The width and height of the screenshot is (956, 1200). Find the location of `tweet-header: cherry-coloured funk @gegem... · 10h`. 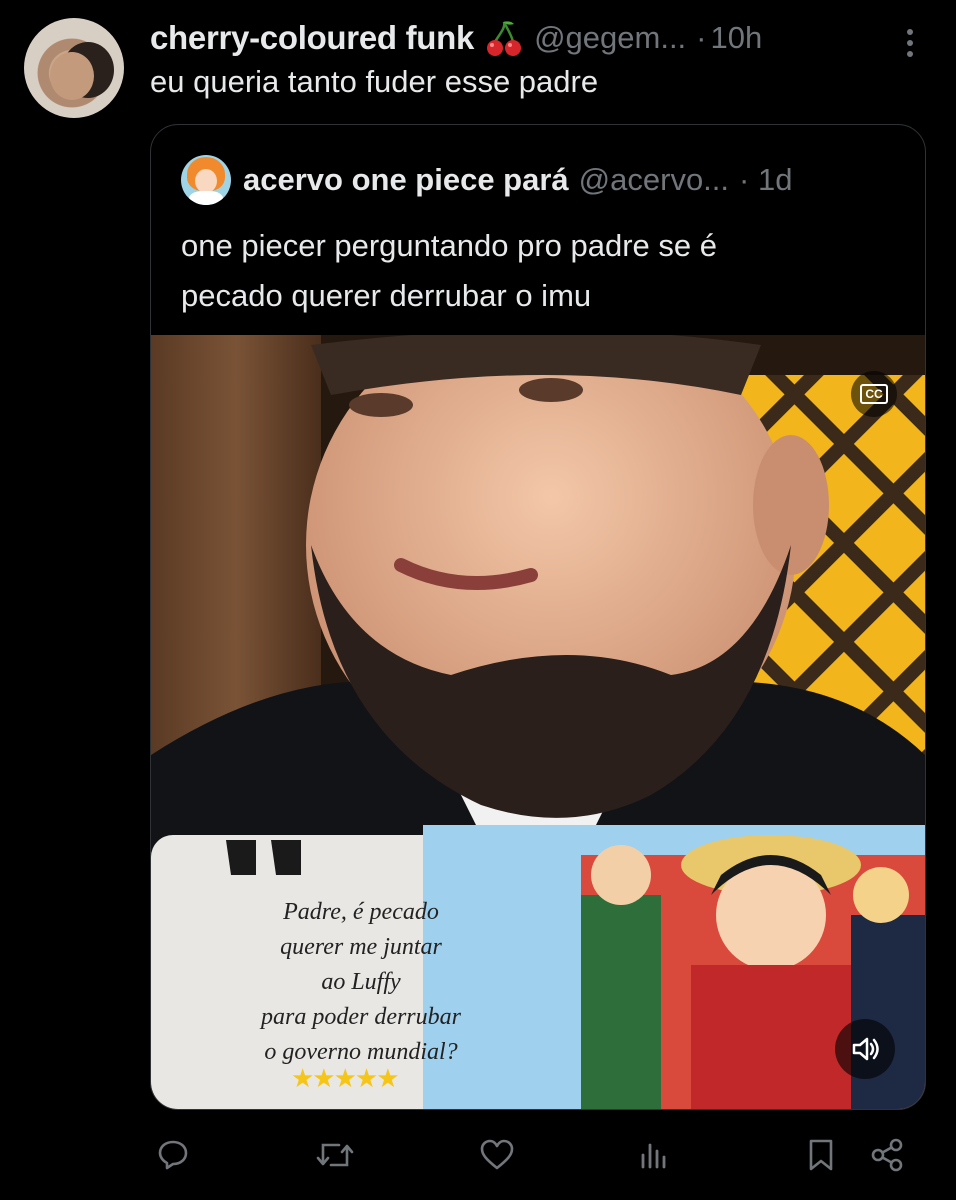

tweet-header: cherry-coloured funk @gegem... · 10h is located at coordinates (540, 38).